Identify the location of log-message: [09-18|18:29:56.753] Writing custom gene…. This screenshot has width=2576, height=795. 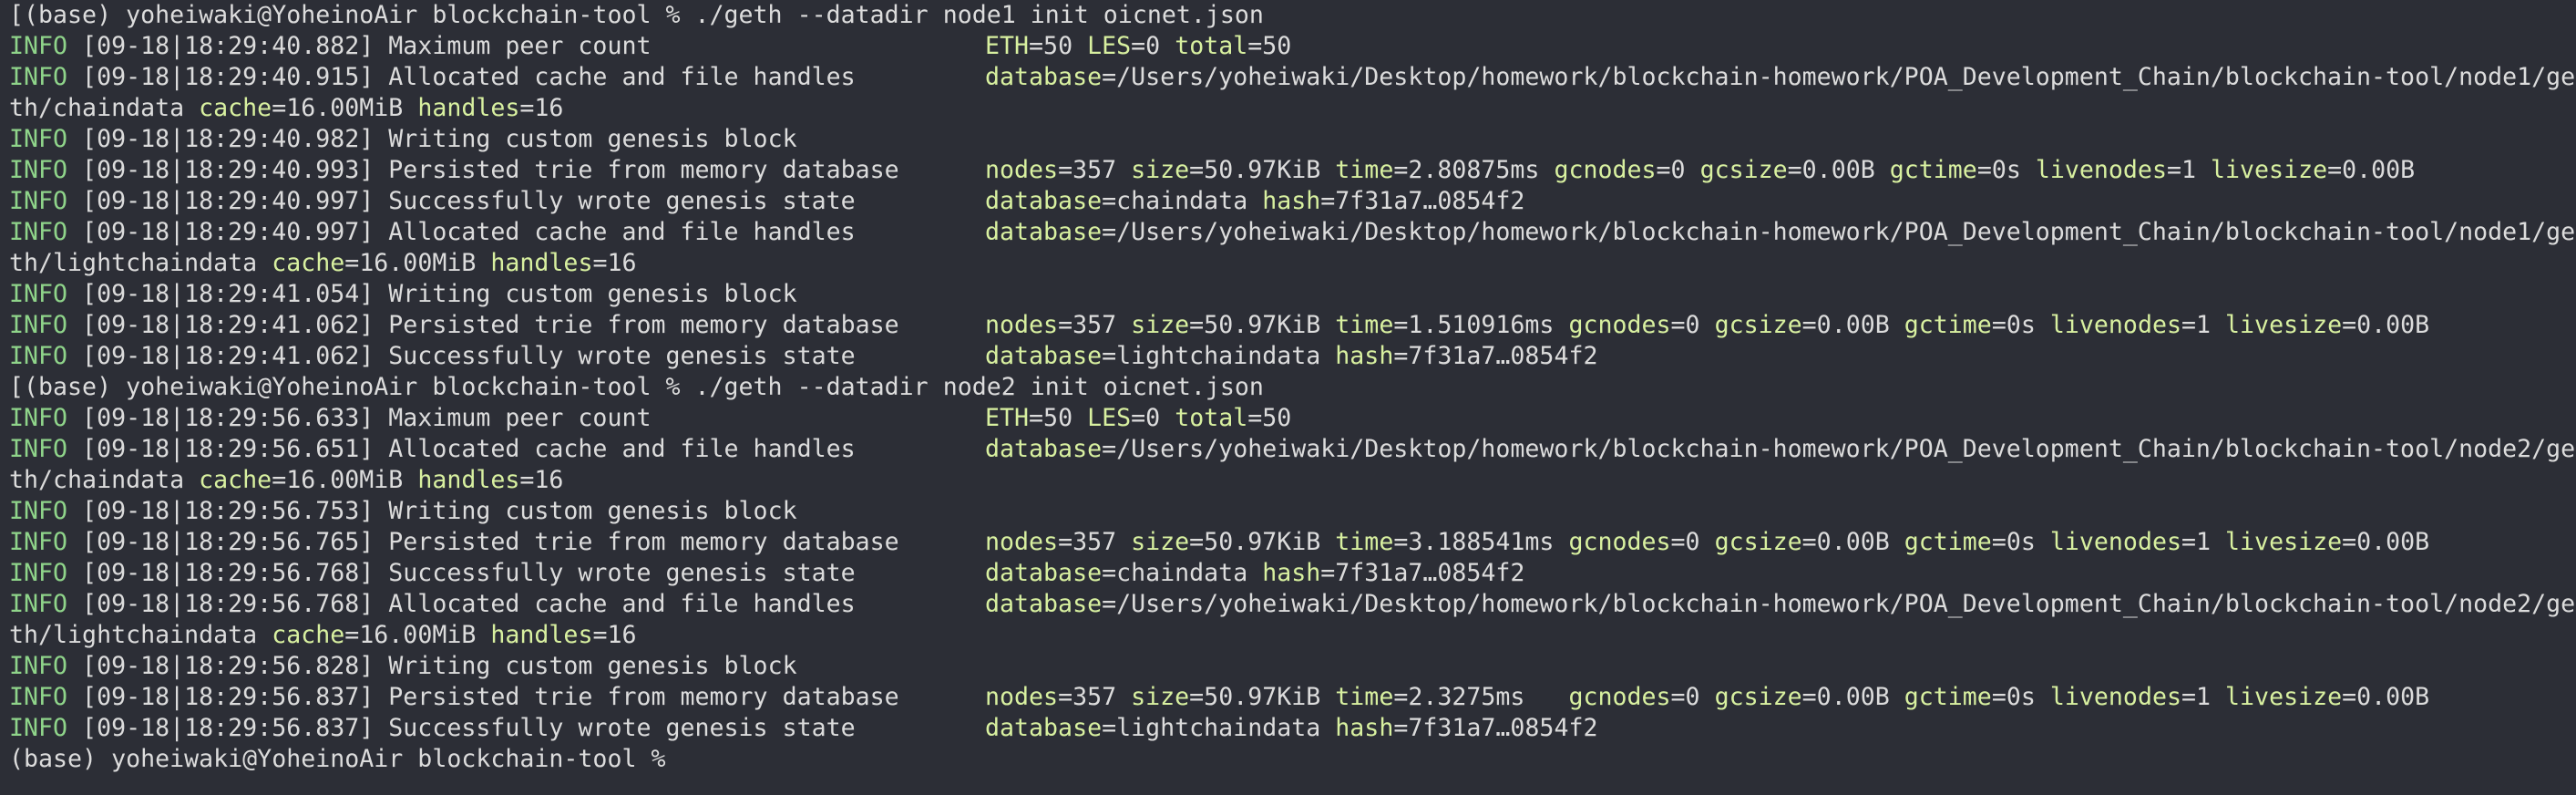
(432, 511).